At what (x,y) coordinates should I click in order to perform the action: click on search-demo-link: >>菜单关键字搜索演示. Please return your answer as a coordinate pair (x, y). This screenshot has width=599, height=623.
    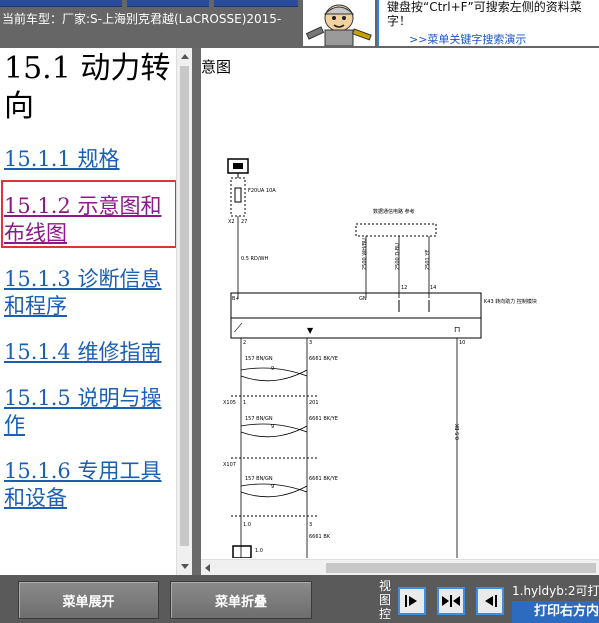
    Looking at the image, I should click on (467, 39).